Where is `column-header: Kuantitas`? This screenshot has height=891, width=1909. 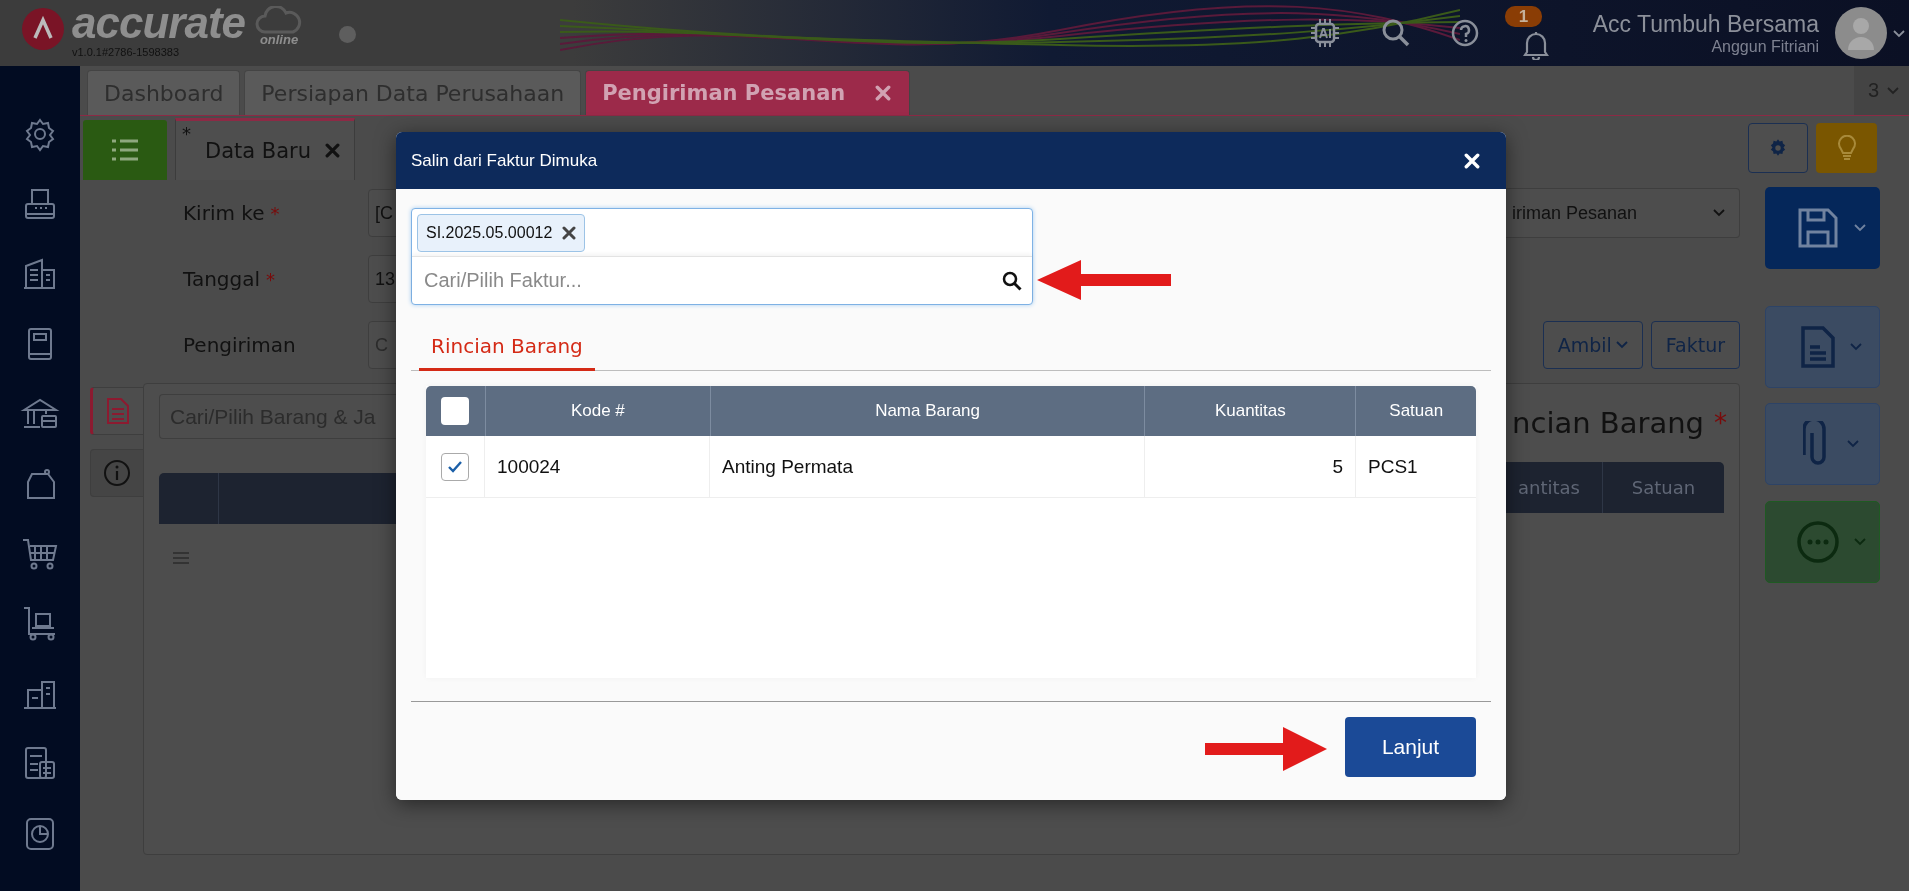
column-header: Kuantitas is located at coordinates (1251, 411).